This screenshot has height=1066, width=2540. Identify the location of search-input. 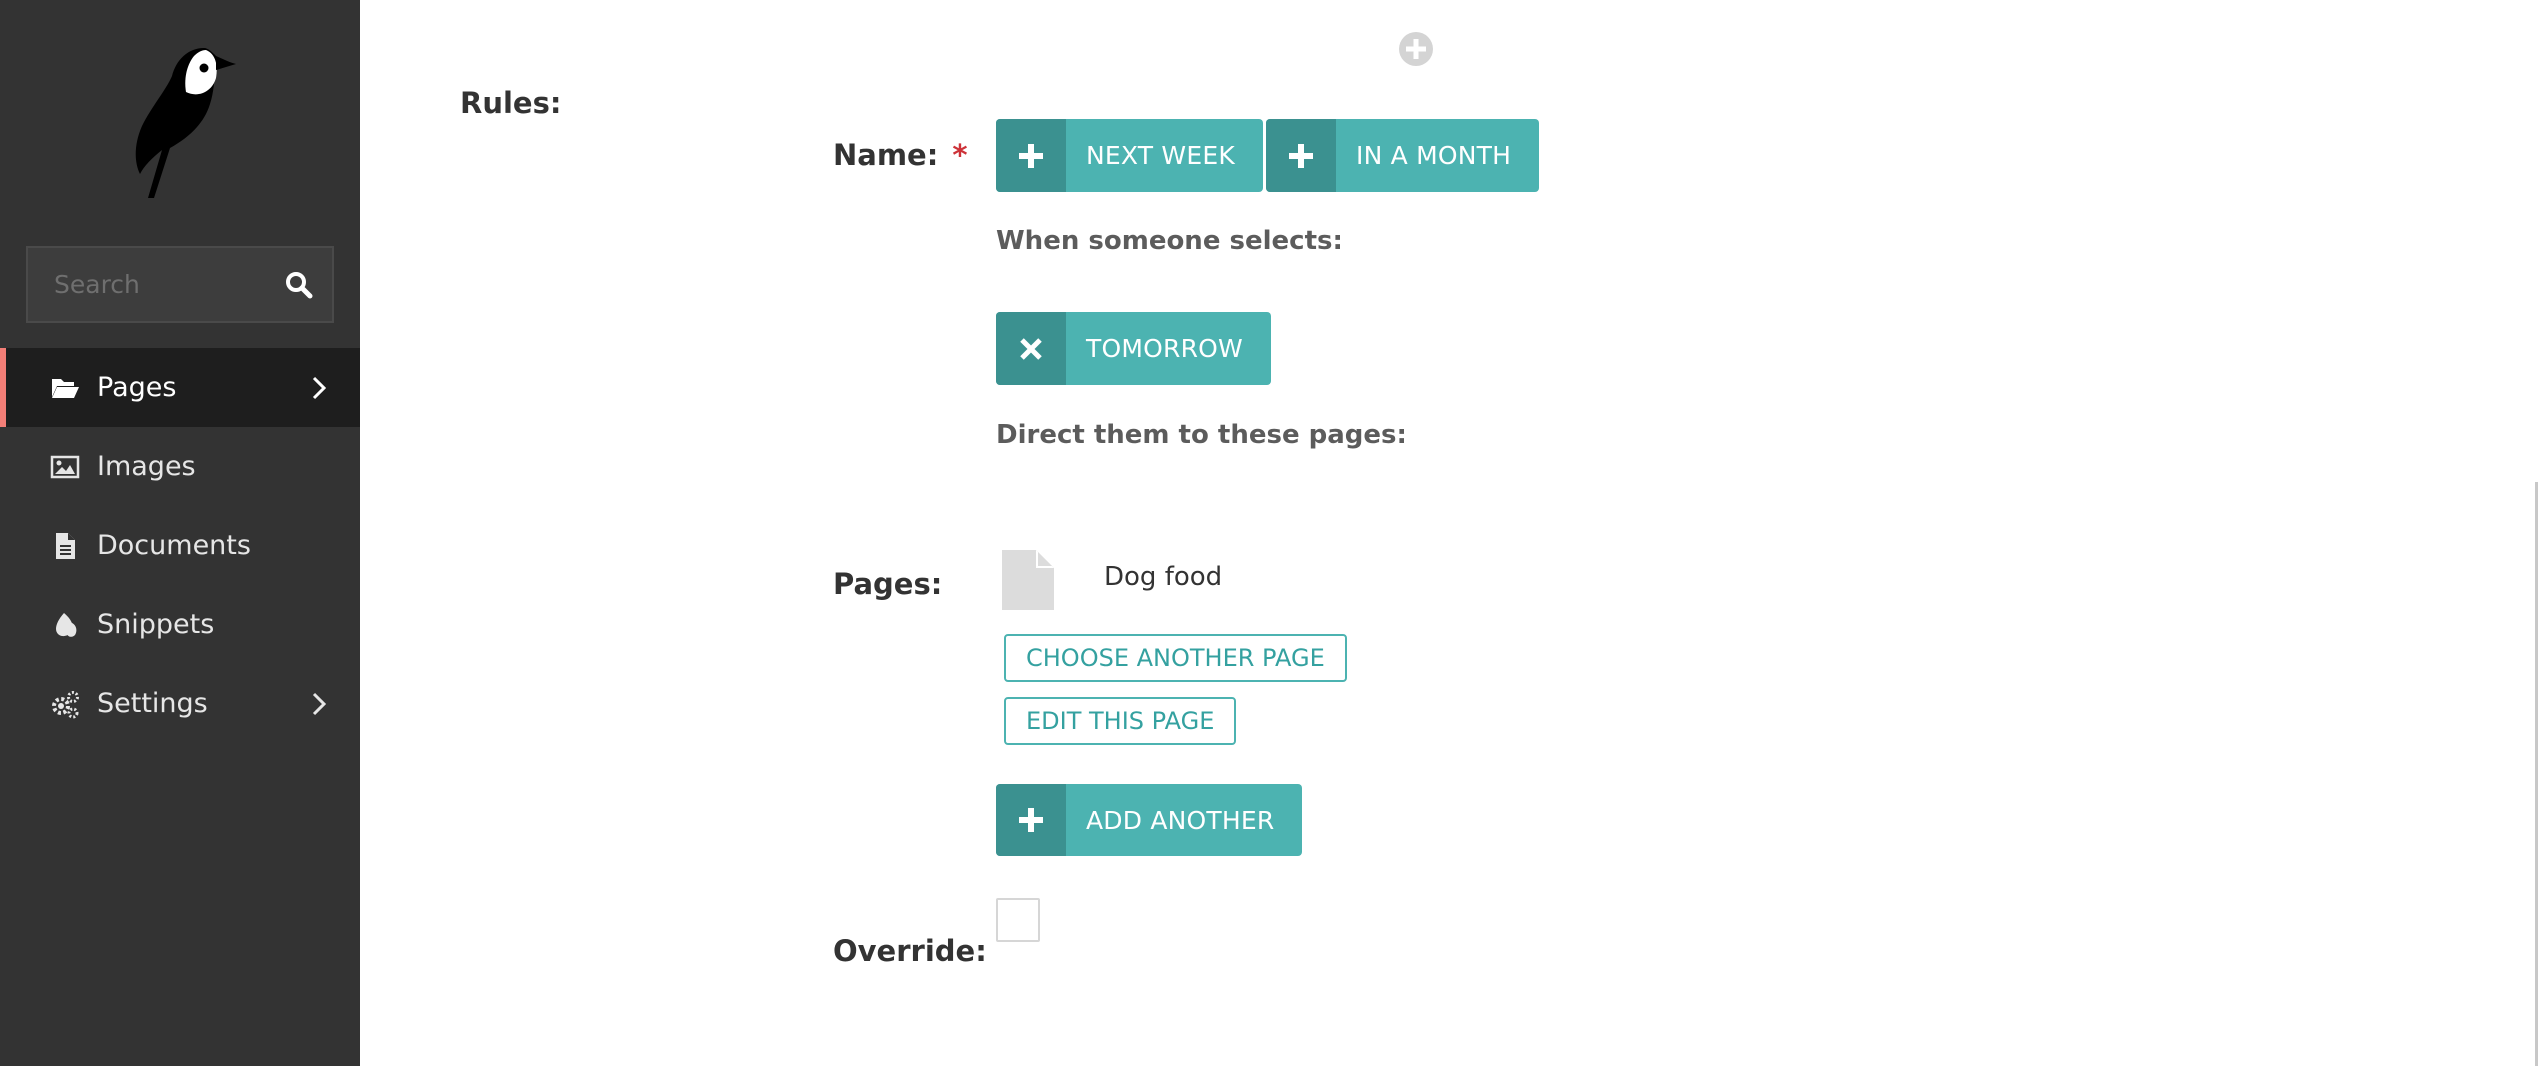
(148, 284).